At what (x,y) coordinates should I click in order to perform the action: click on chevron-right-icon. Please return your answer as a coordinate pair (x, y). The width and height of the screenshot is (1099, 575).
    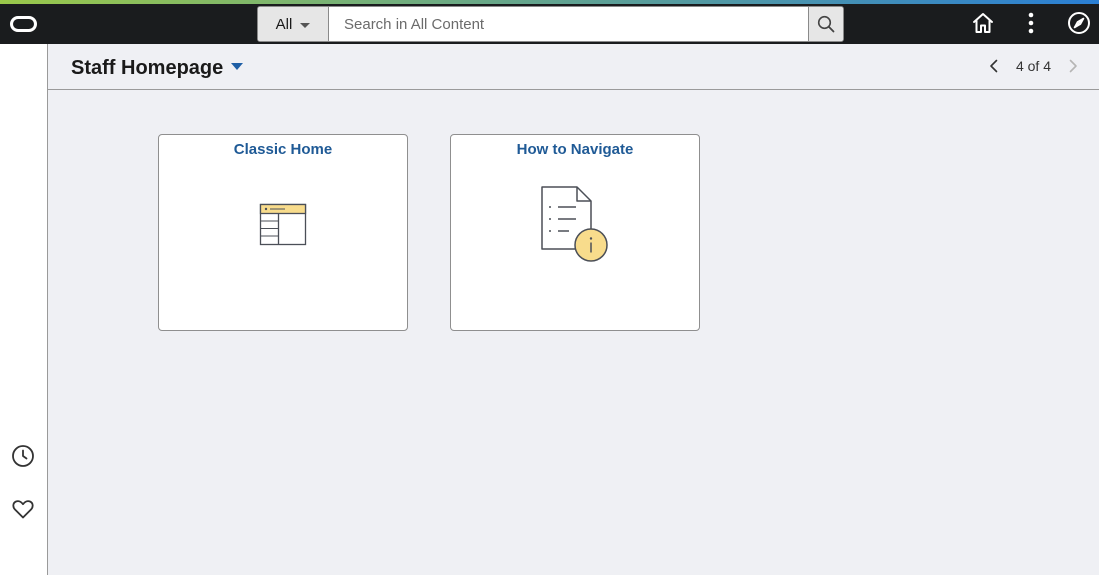
    Looking at the image, I should click on (1073, 66).